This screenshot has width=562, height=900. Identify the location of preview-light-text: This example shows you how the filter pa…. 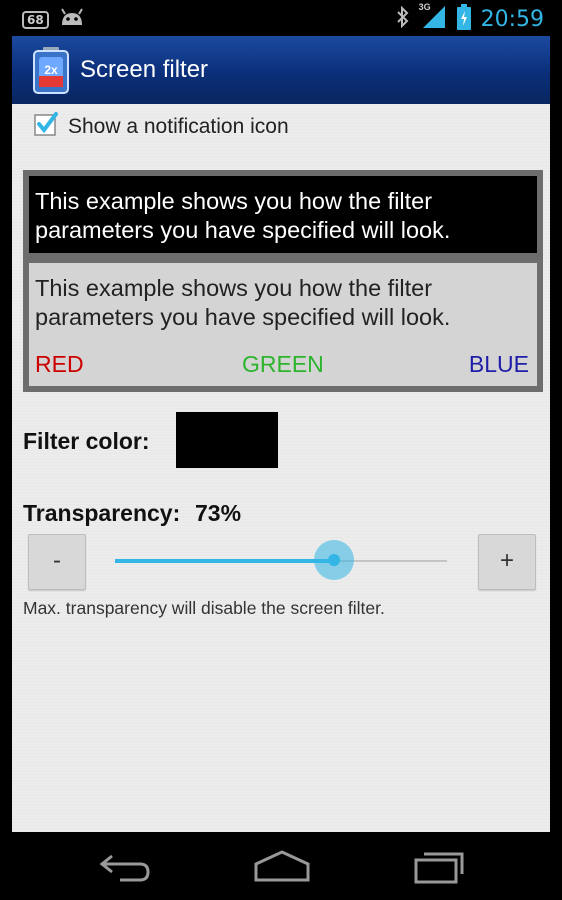
(243, 302).